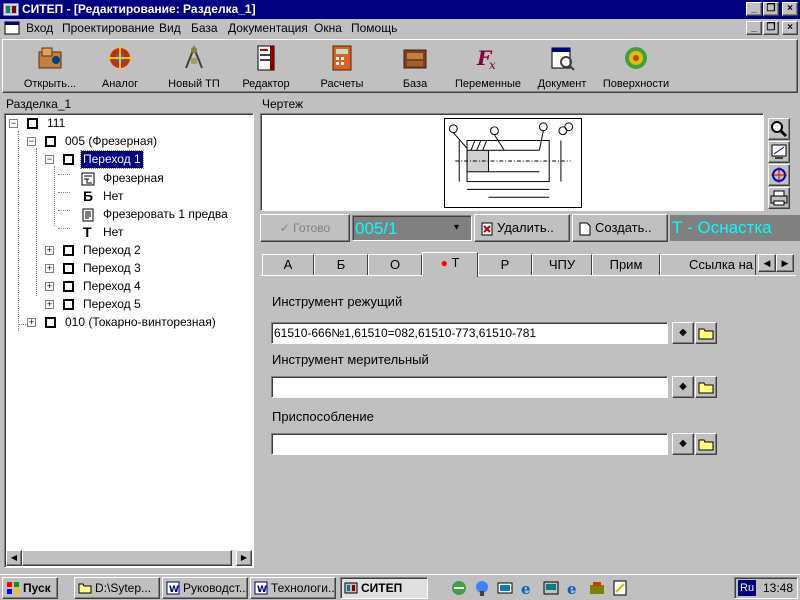 This screenshot has width=800, height=600. I want to click on scroll-left-arrow-icon: ◀, so click(14, 558).